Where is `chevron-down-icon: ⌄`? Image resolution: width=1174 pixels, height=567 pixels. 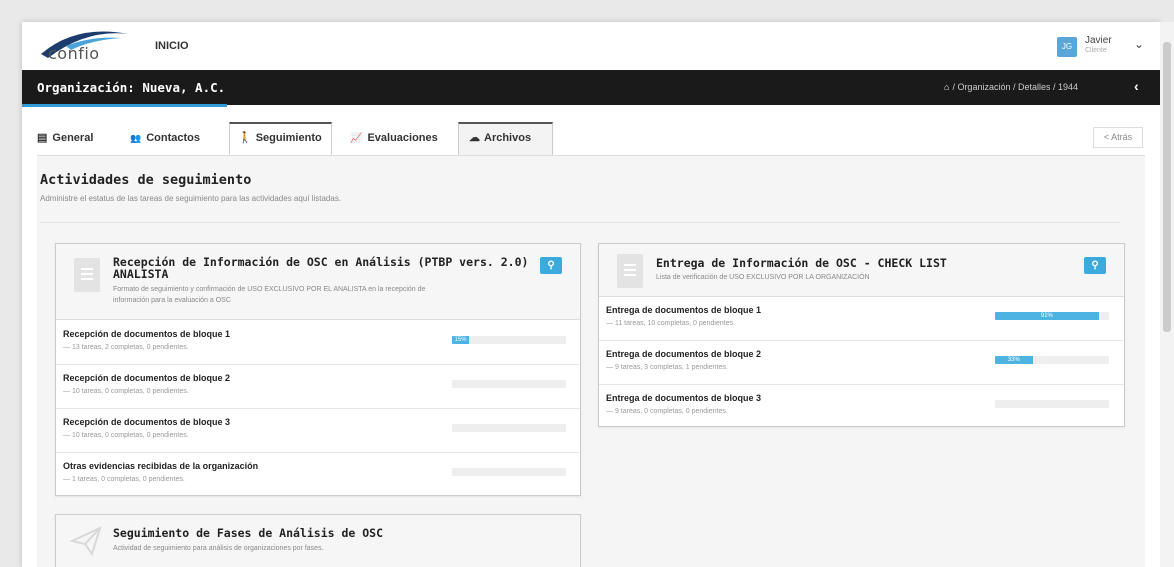
chevron-down-icon: ⌄ is located at coordinates (1139, 44).